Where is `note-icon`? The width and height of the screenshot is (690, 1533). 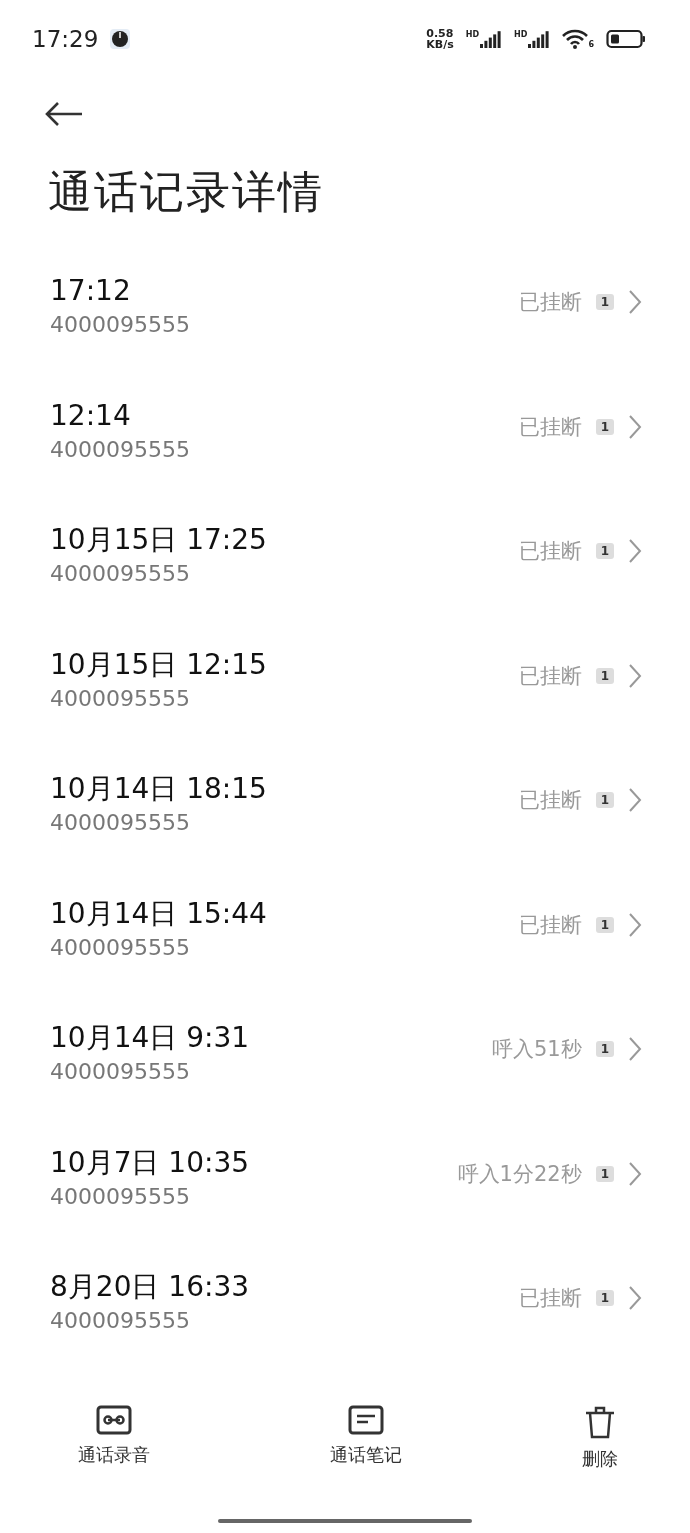 note-icon is located at coordinates (366, 1419).